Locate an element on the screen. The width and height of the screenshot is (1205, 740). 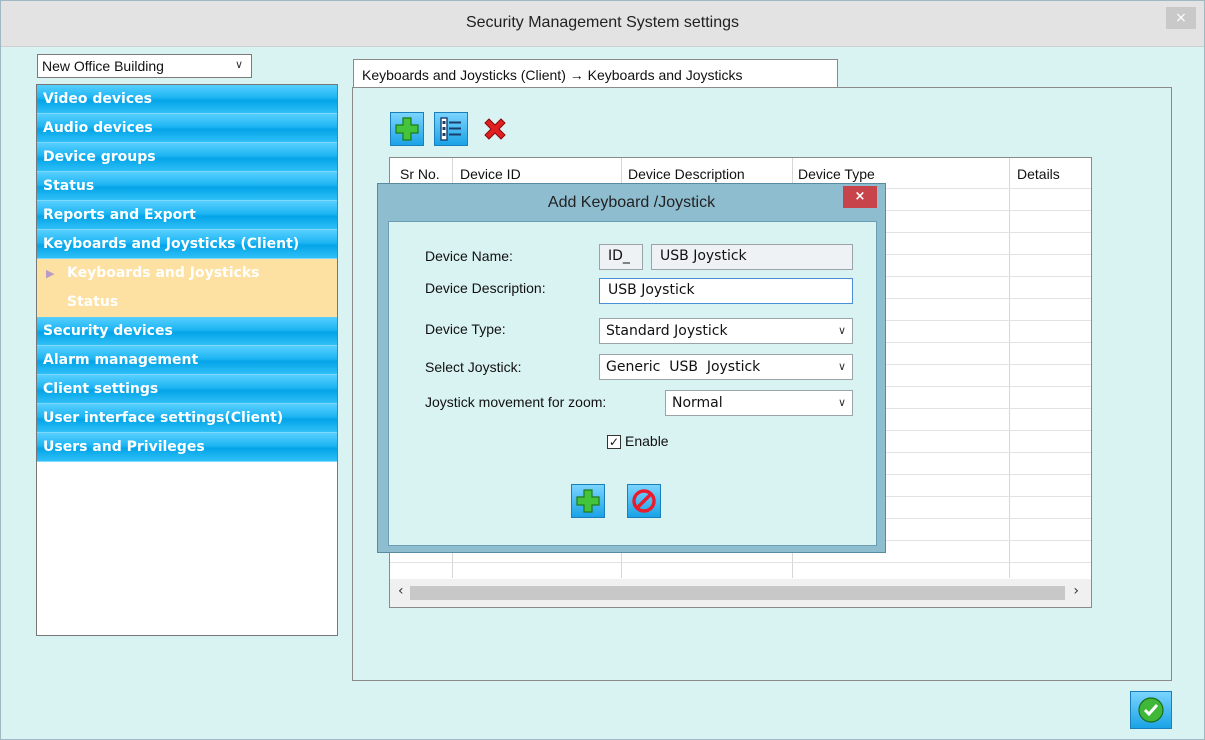
sidebar-subitem-keyboards-and-joysticks: ▶ Keyboards and Joysticks is located at coordinates (187, 273).